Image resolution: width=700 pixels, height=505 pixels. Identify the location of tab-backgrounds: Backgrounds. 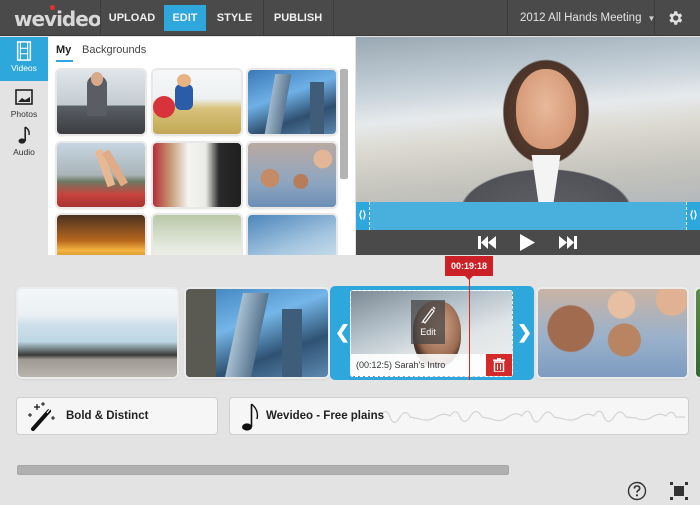
(114, 50).